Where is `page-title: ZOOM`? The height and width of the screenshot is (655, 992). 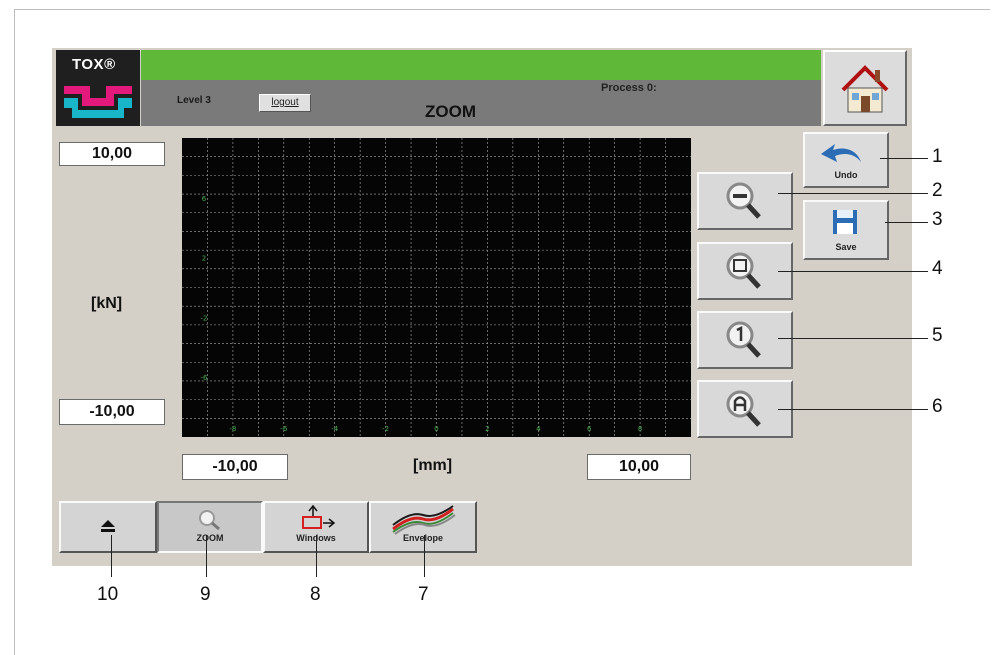 page-title: ZOOM is located at coordinates (450, 111).